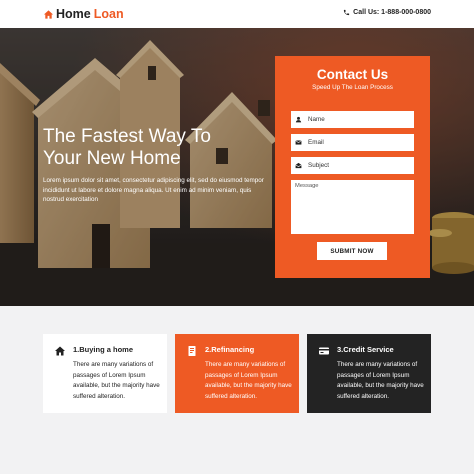 The height and width of the screenshot is (474, 474). What do you see at coordinates (127, 136) in the screenshot?
I see `hero-title-line1: The Fastest Way To` at bounding box center [127, 136].